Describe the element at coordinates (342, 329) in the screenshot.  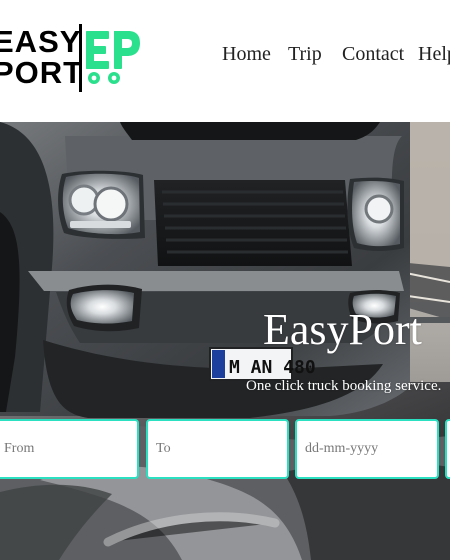
I see `hero-title: EasyPort` at that location.